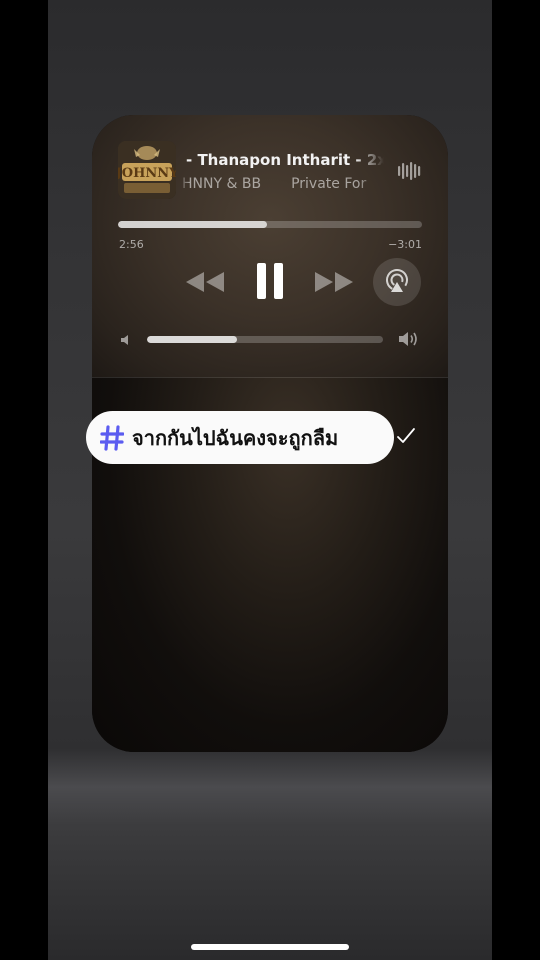 This screenshot has height=960, width=540. I want to click on track-subtitle: HNNY & BB Private For, so click(280, 186).